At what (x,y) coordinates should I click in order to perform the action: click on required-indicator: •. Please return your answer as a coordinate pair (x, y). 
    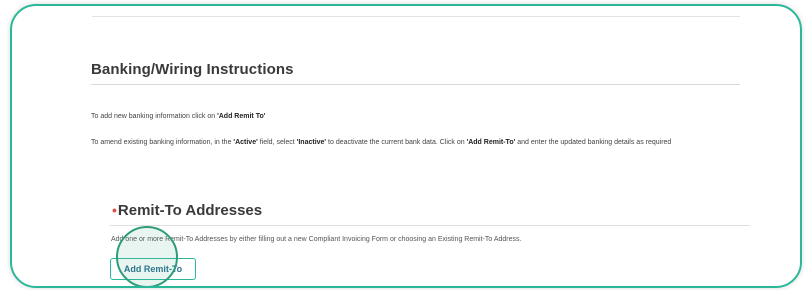
    Looking at the image, I should click on (114, 210).